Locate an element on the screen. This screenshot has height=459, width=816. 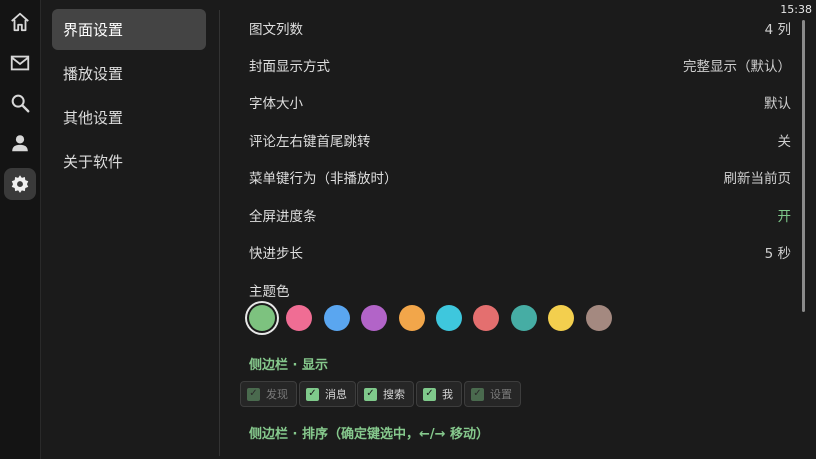
divider is located at coordinates (219, 233).